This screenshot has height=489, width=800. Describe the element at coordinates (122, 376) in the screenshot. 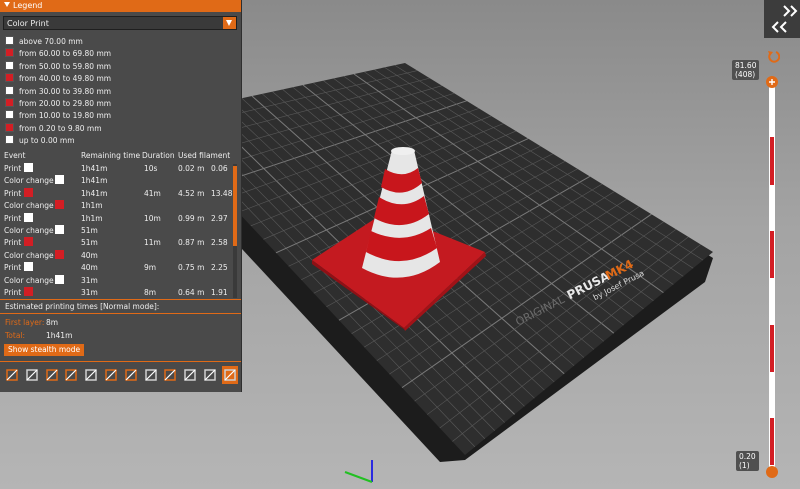

I see `legend-toolbar` at that location.